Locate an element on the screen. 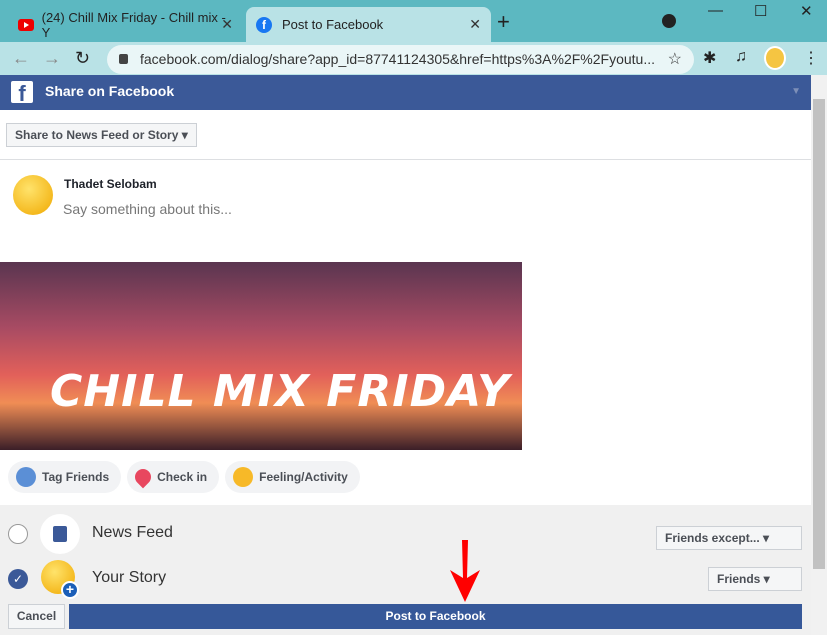  new-tab-button: + is located at coordinates (503, 22).